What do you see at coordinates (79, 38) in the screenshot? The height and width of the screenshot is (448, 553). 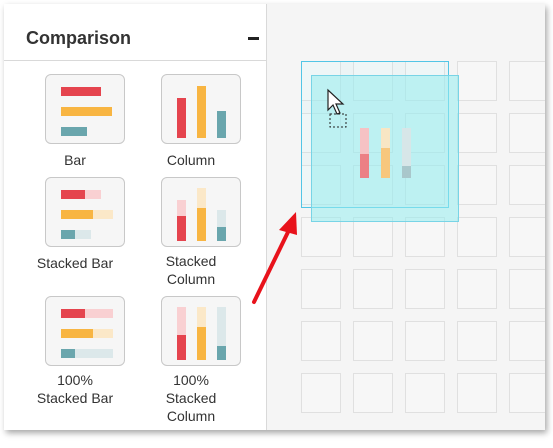 I see `panel-title: Comparison` at bounding box center [79, 38].